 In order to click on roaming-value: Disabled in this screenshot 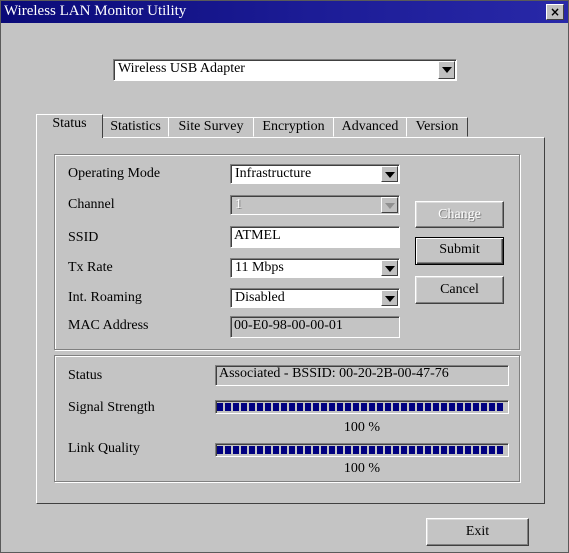, I will do `click(260, 297)`.